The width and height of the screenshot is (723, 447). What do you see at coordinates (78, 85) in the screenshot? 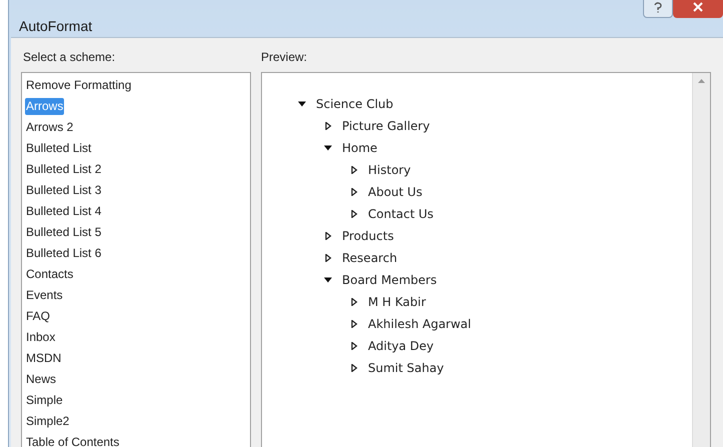
I see `scheme-item: Remove Formatting` at bounding box center [78, 85].